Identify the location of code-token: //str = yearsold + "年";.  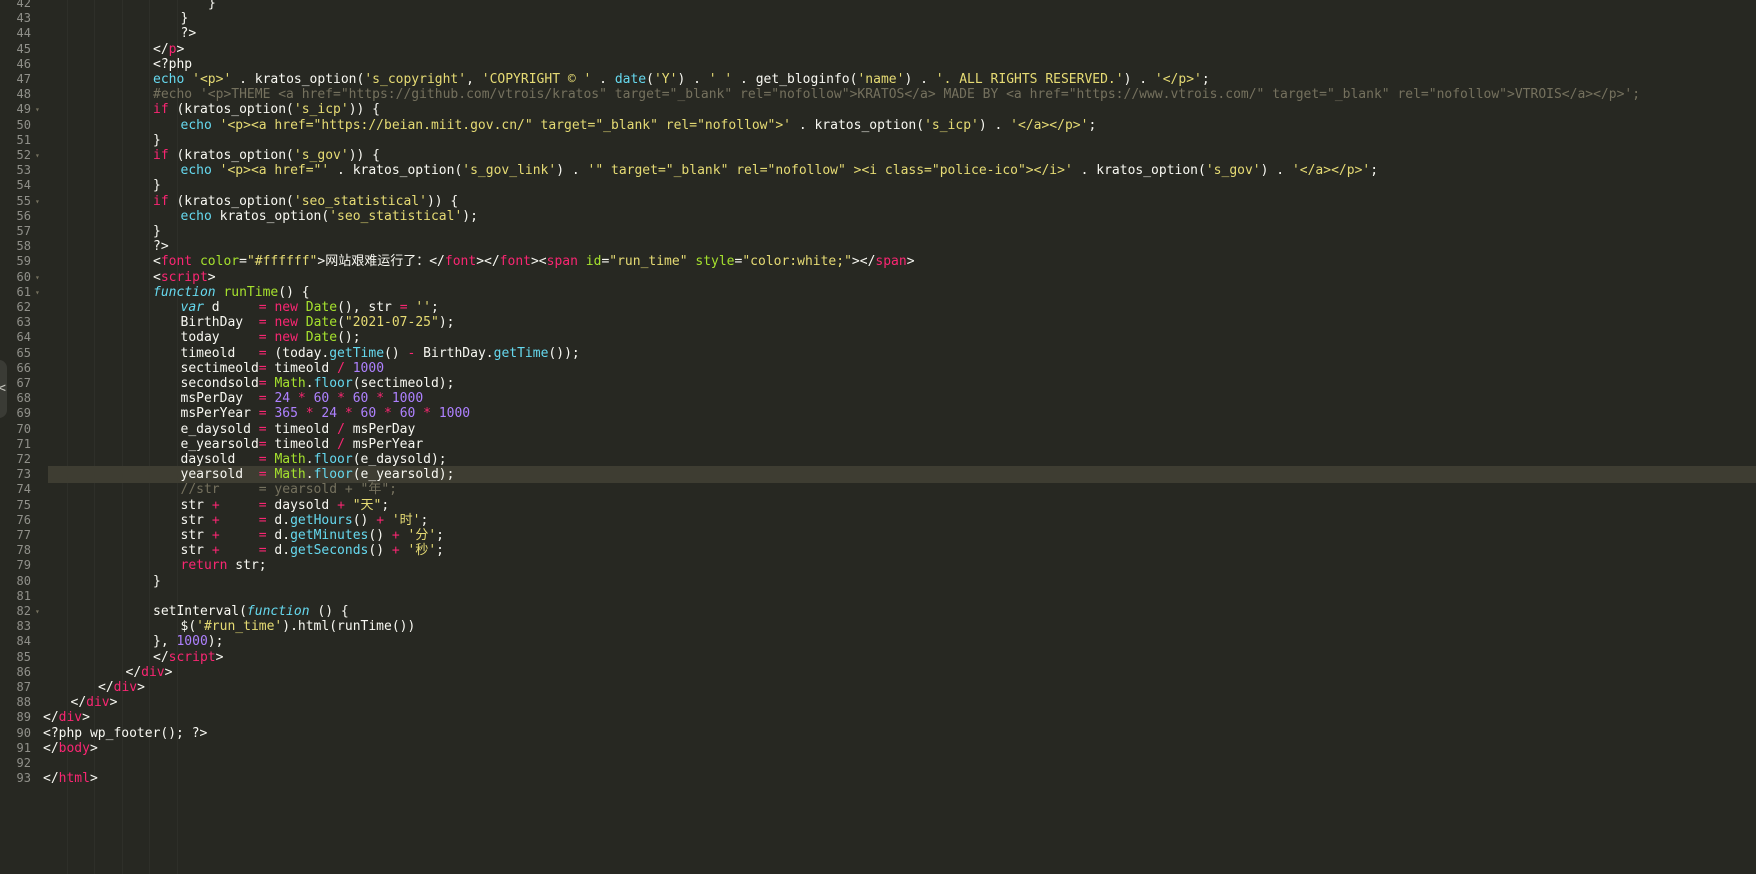
(289, 490).